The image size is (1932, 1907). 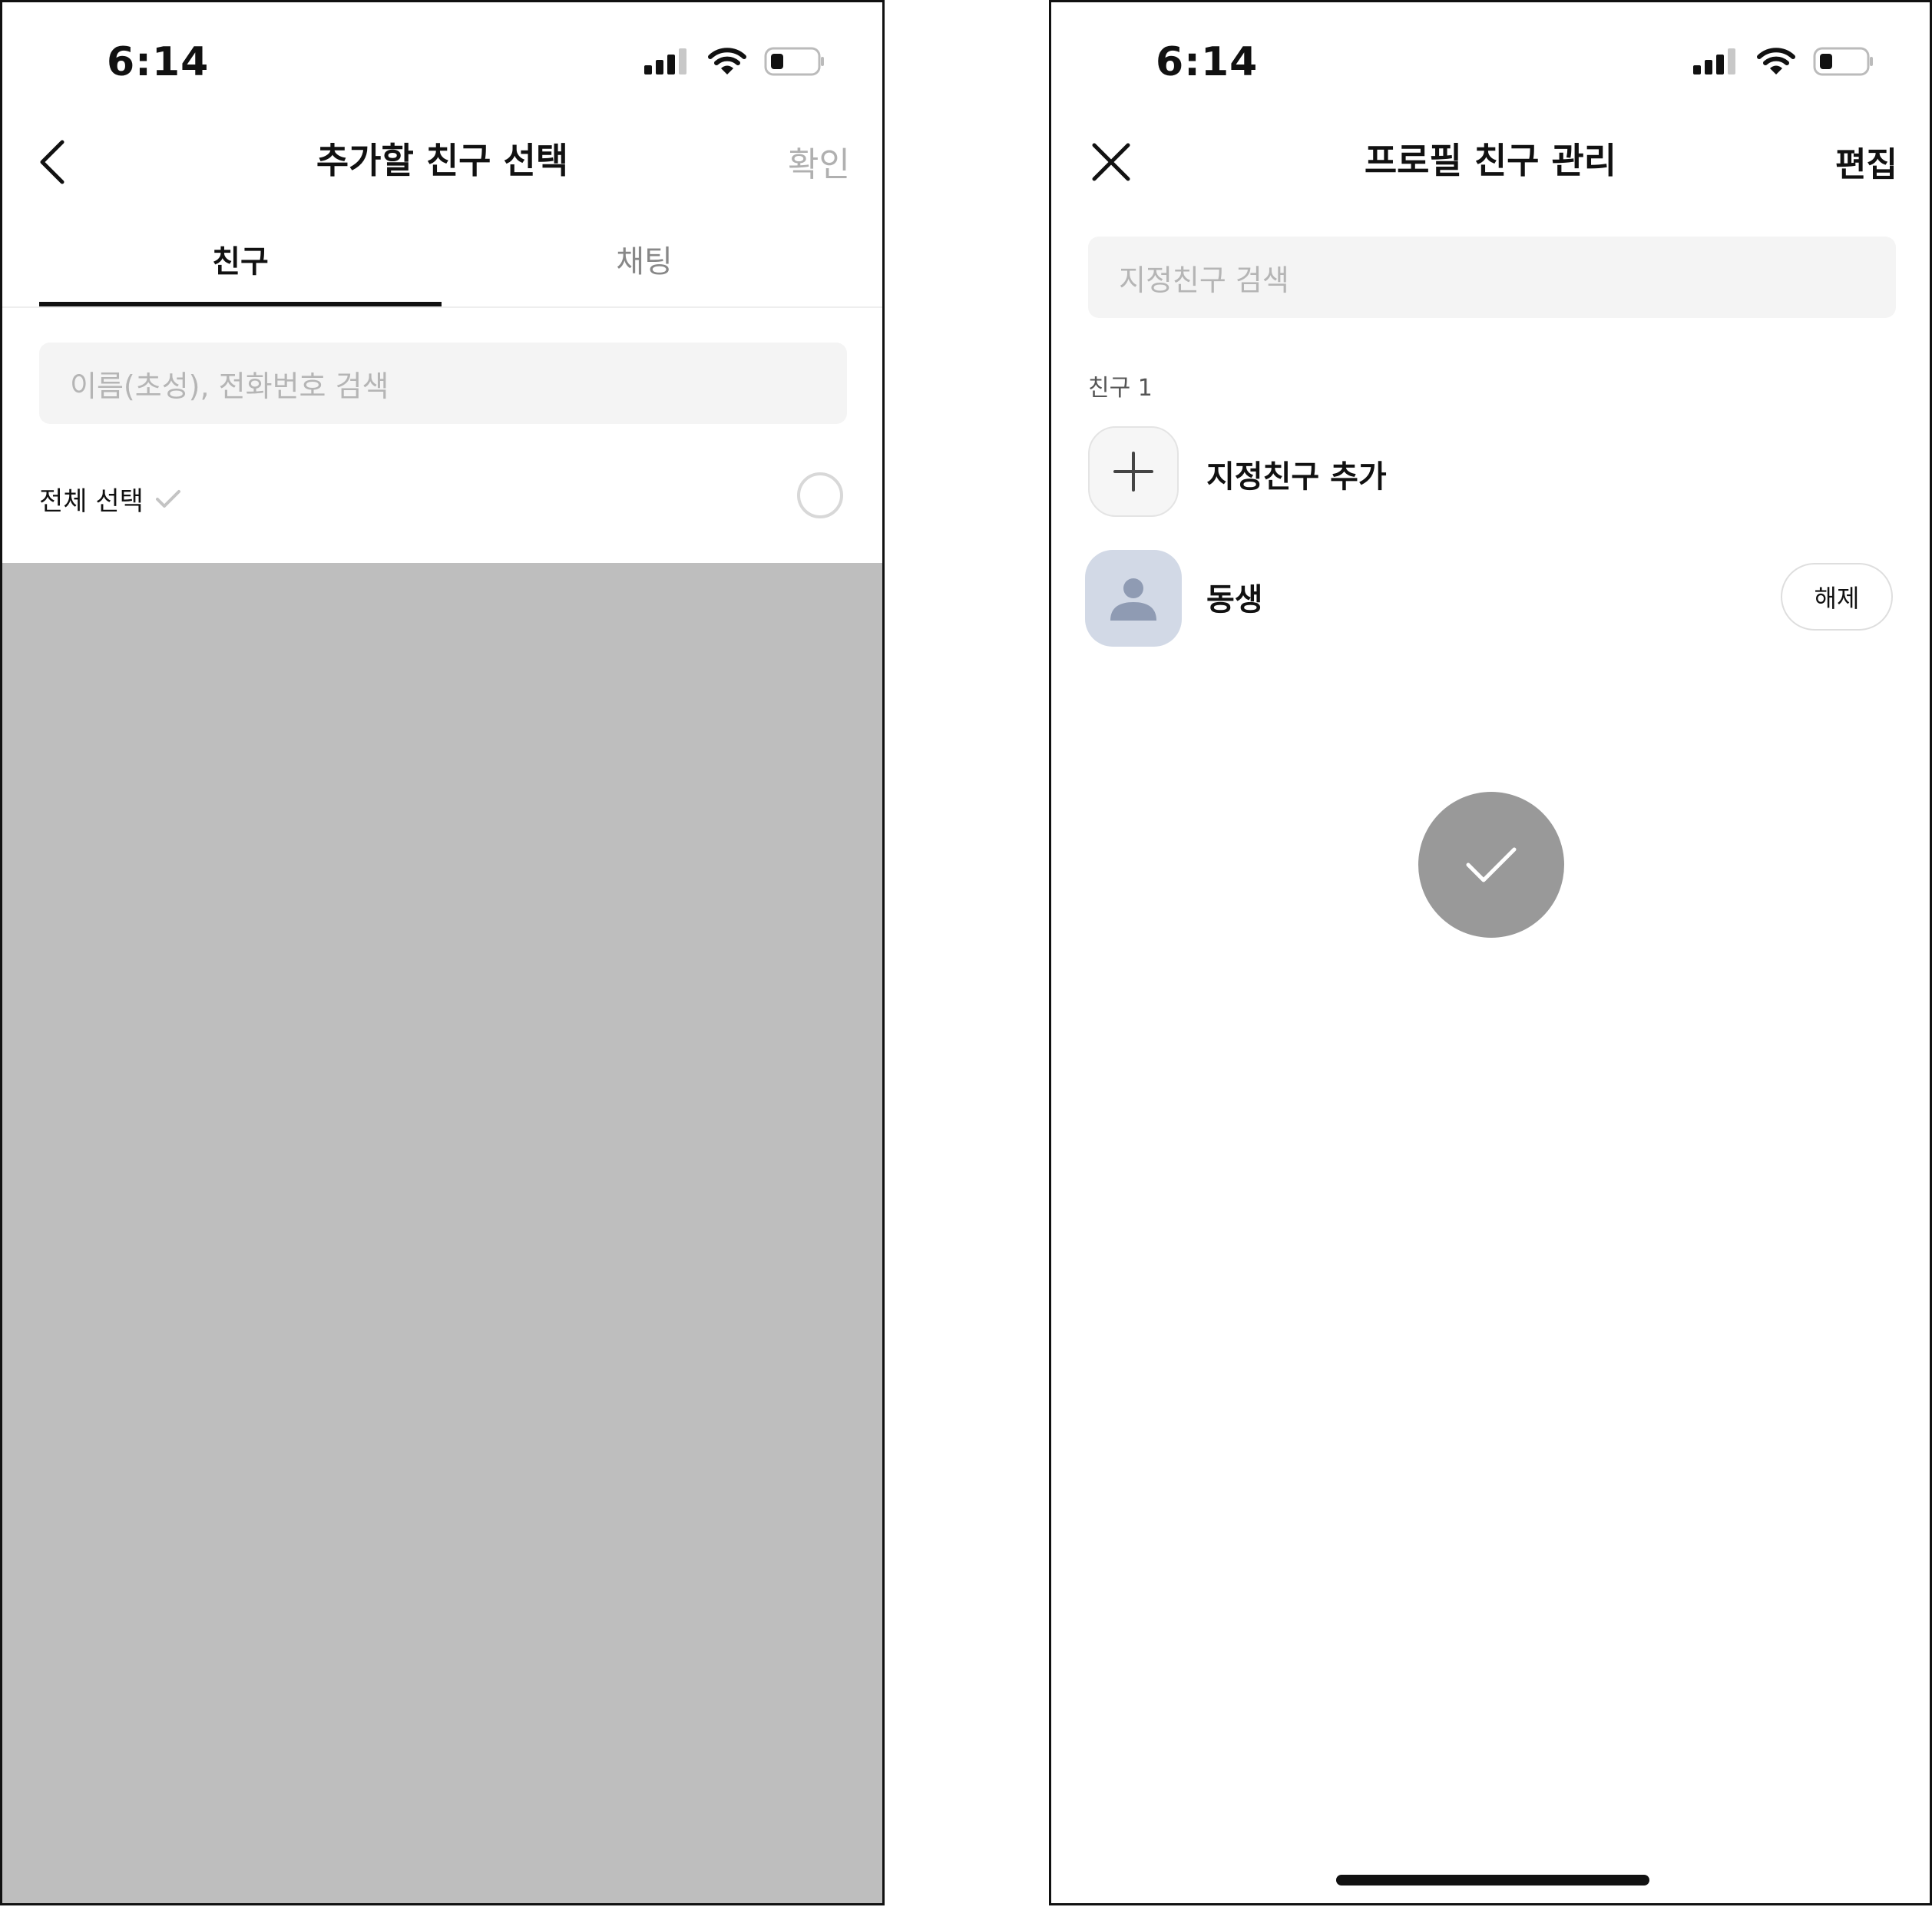 I want to click on confirm-fab-button, so click(x=1491, y=865).